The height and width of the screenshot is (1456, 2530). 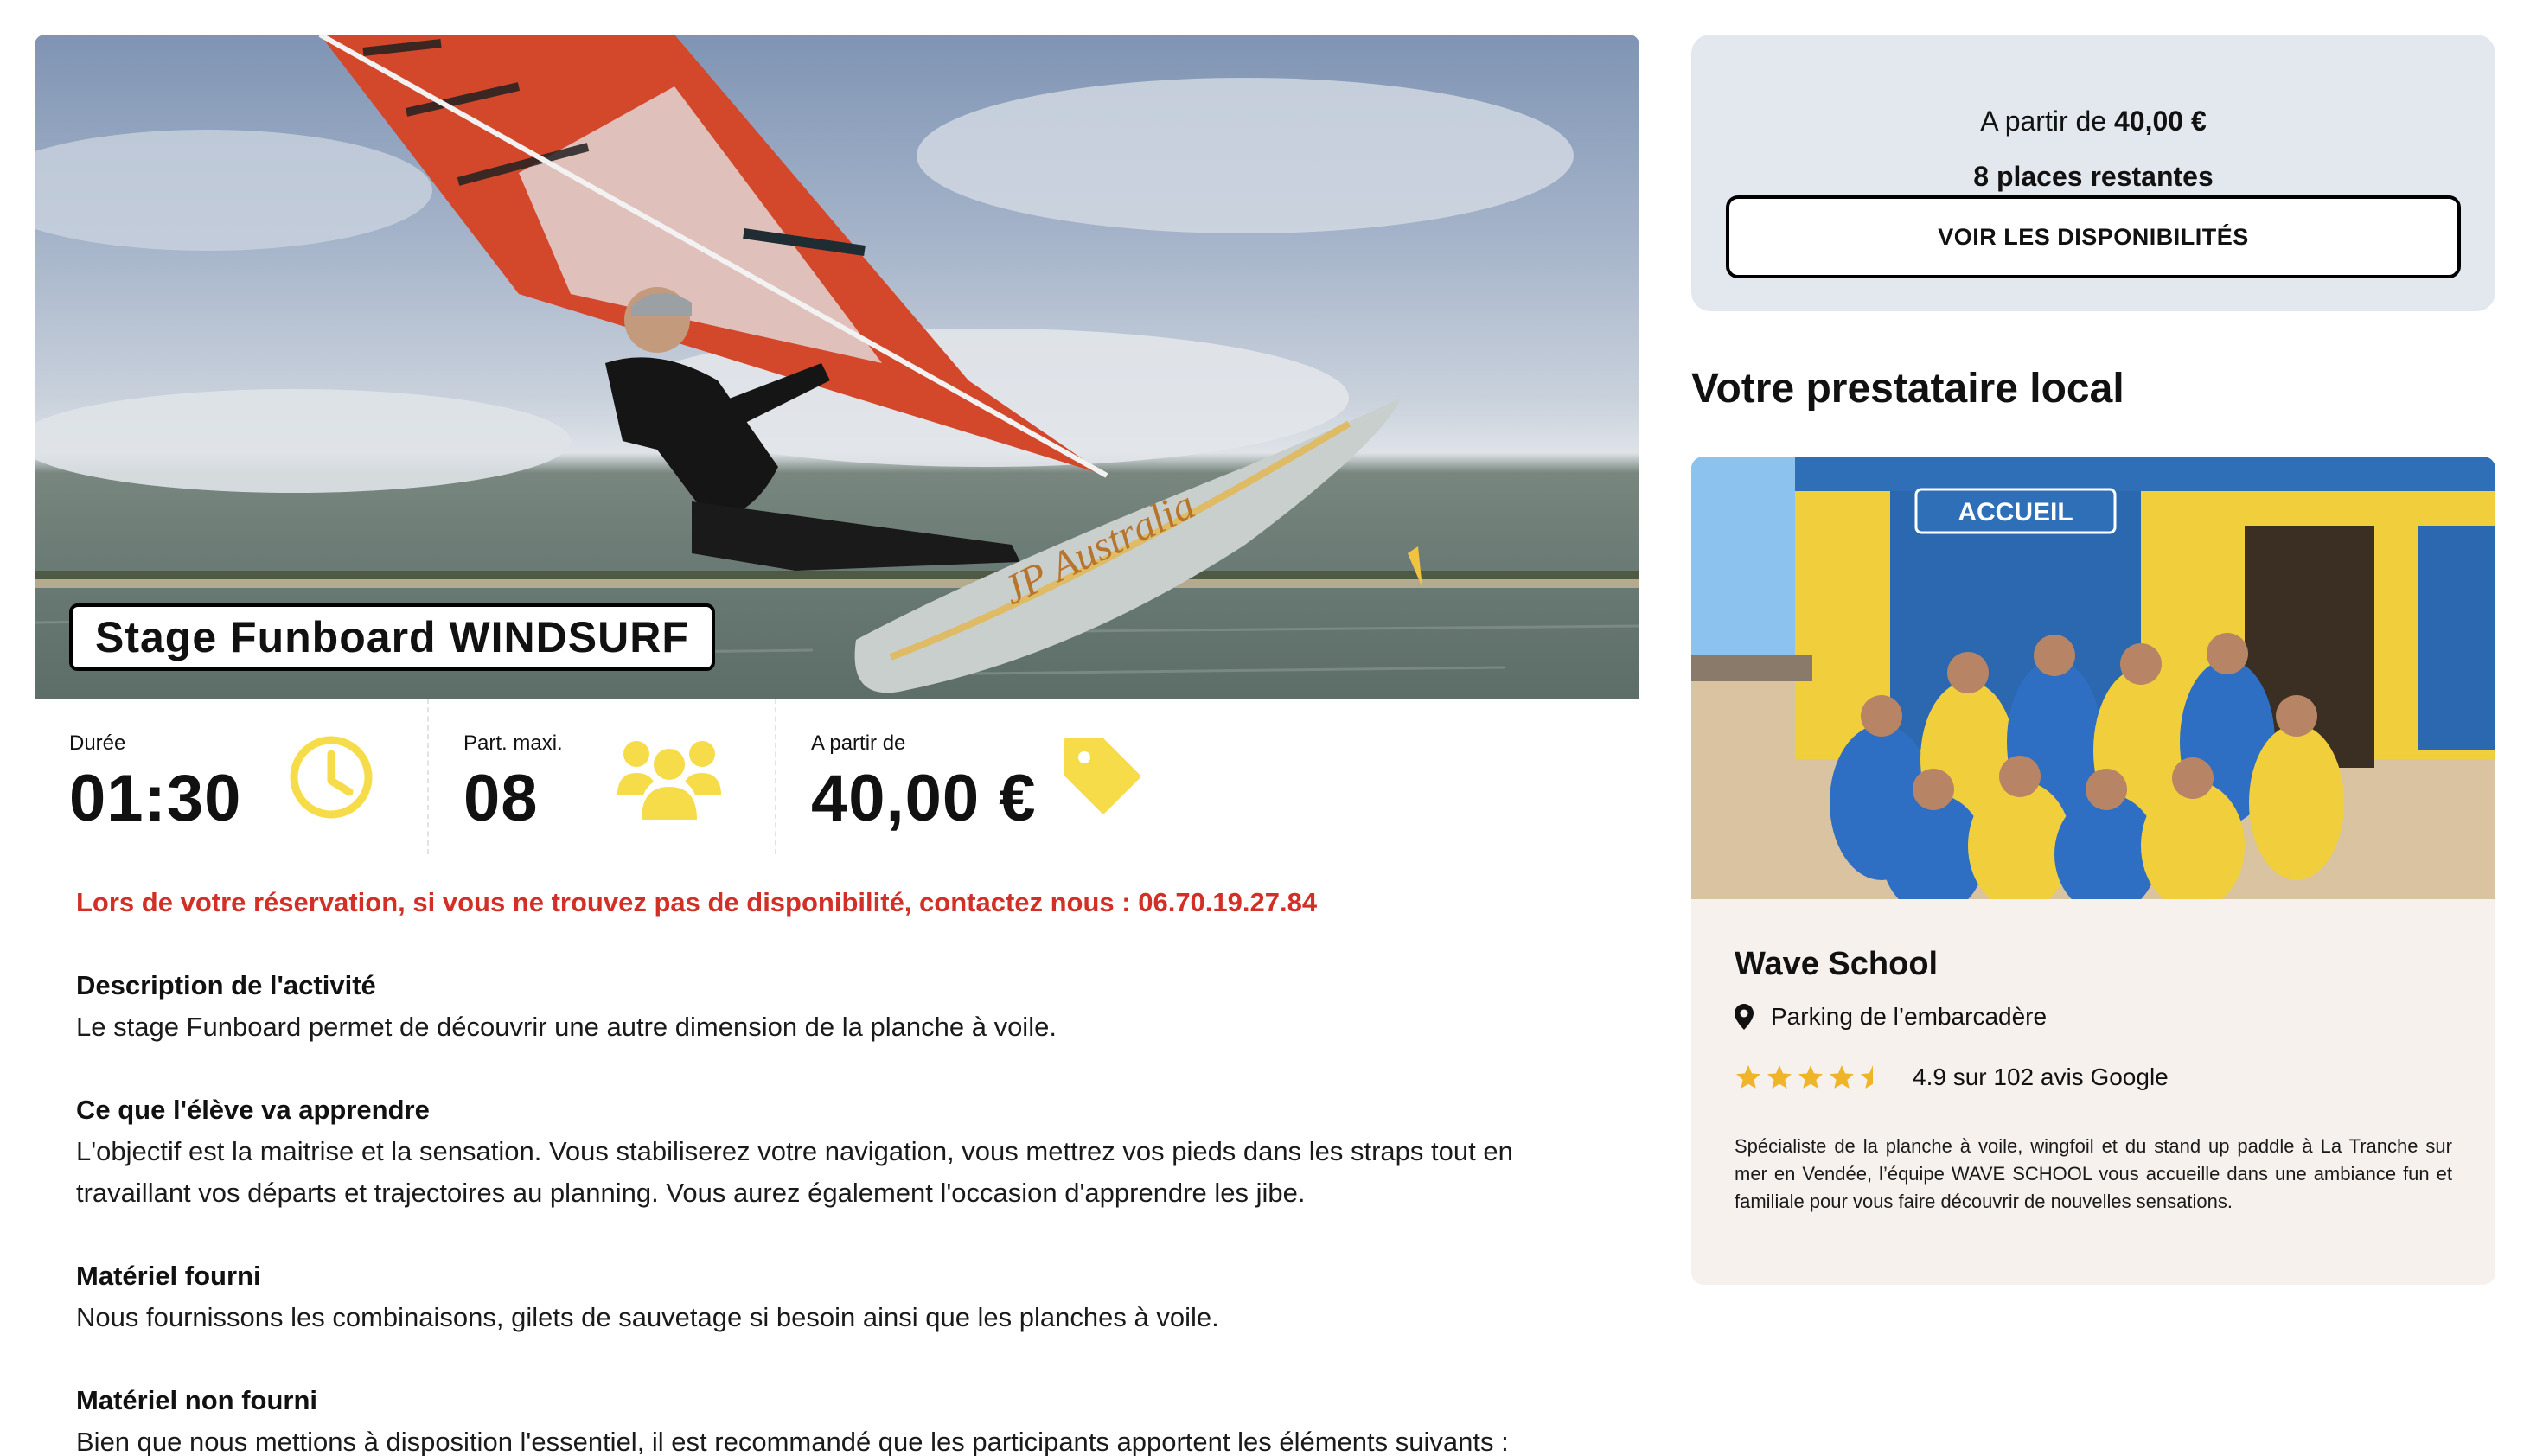 I want to click on provider-photo: ACCUEIL, so click(x=2093, y=678).